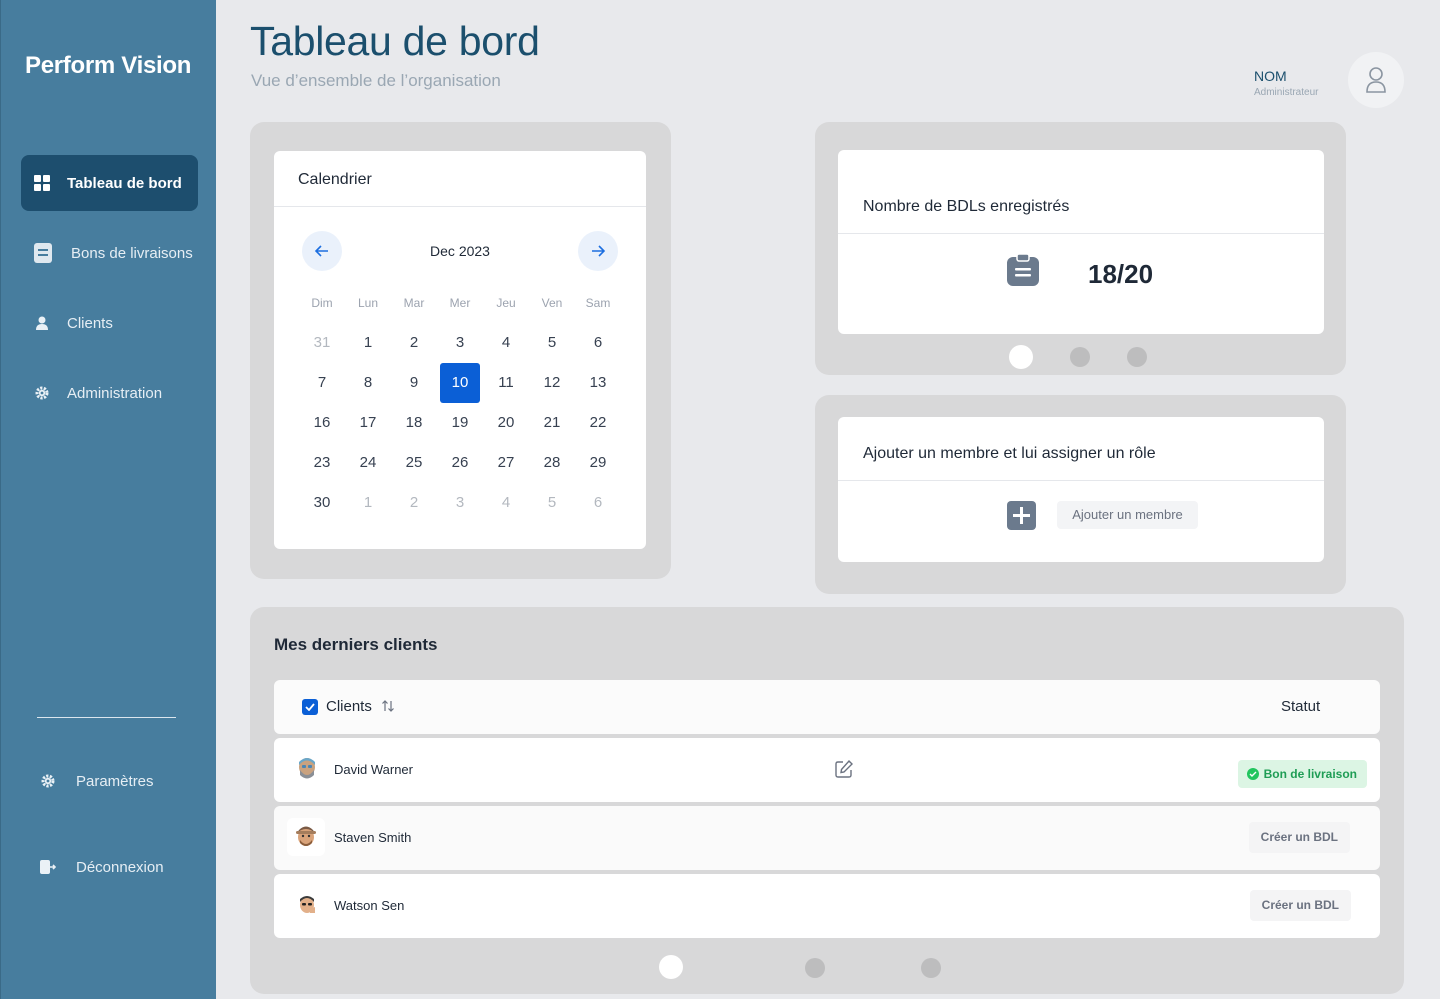  I want to click on calendar-day: 18, so click(414, 423).